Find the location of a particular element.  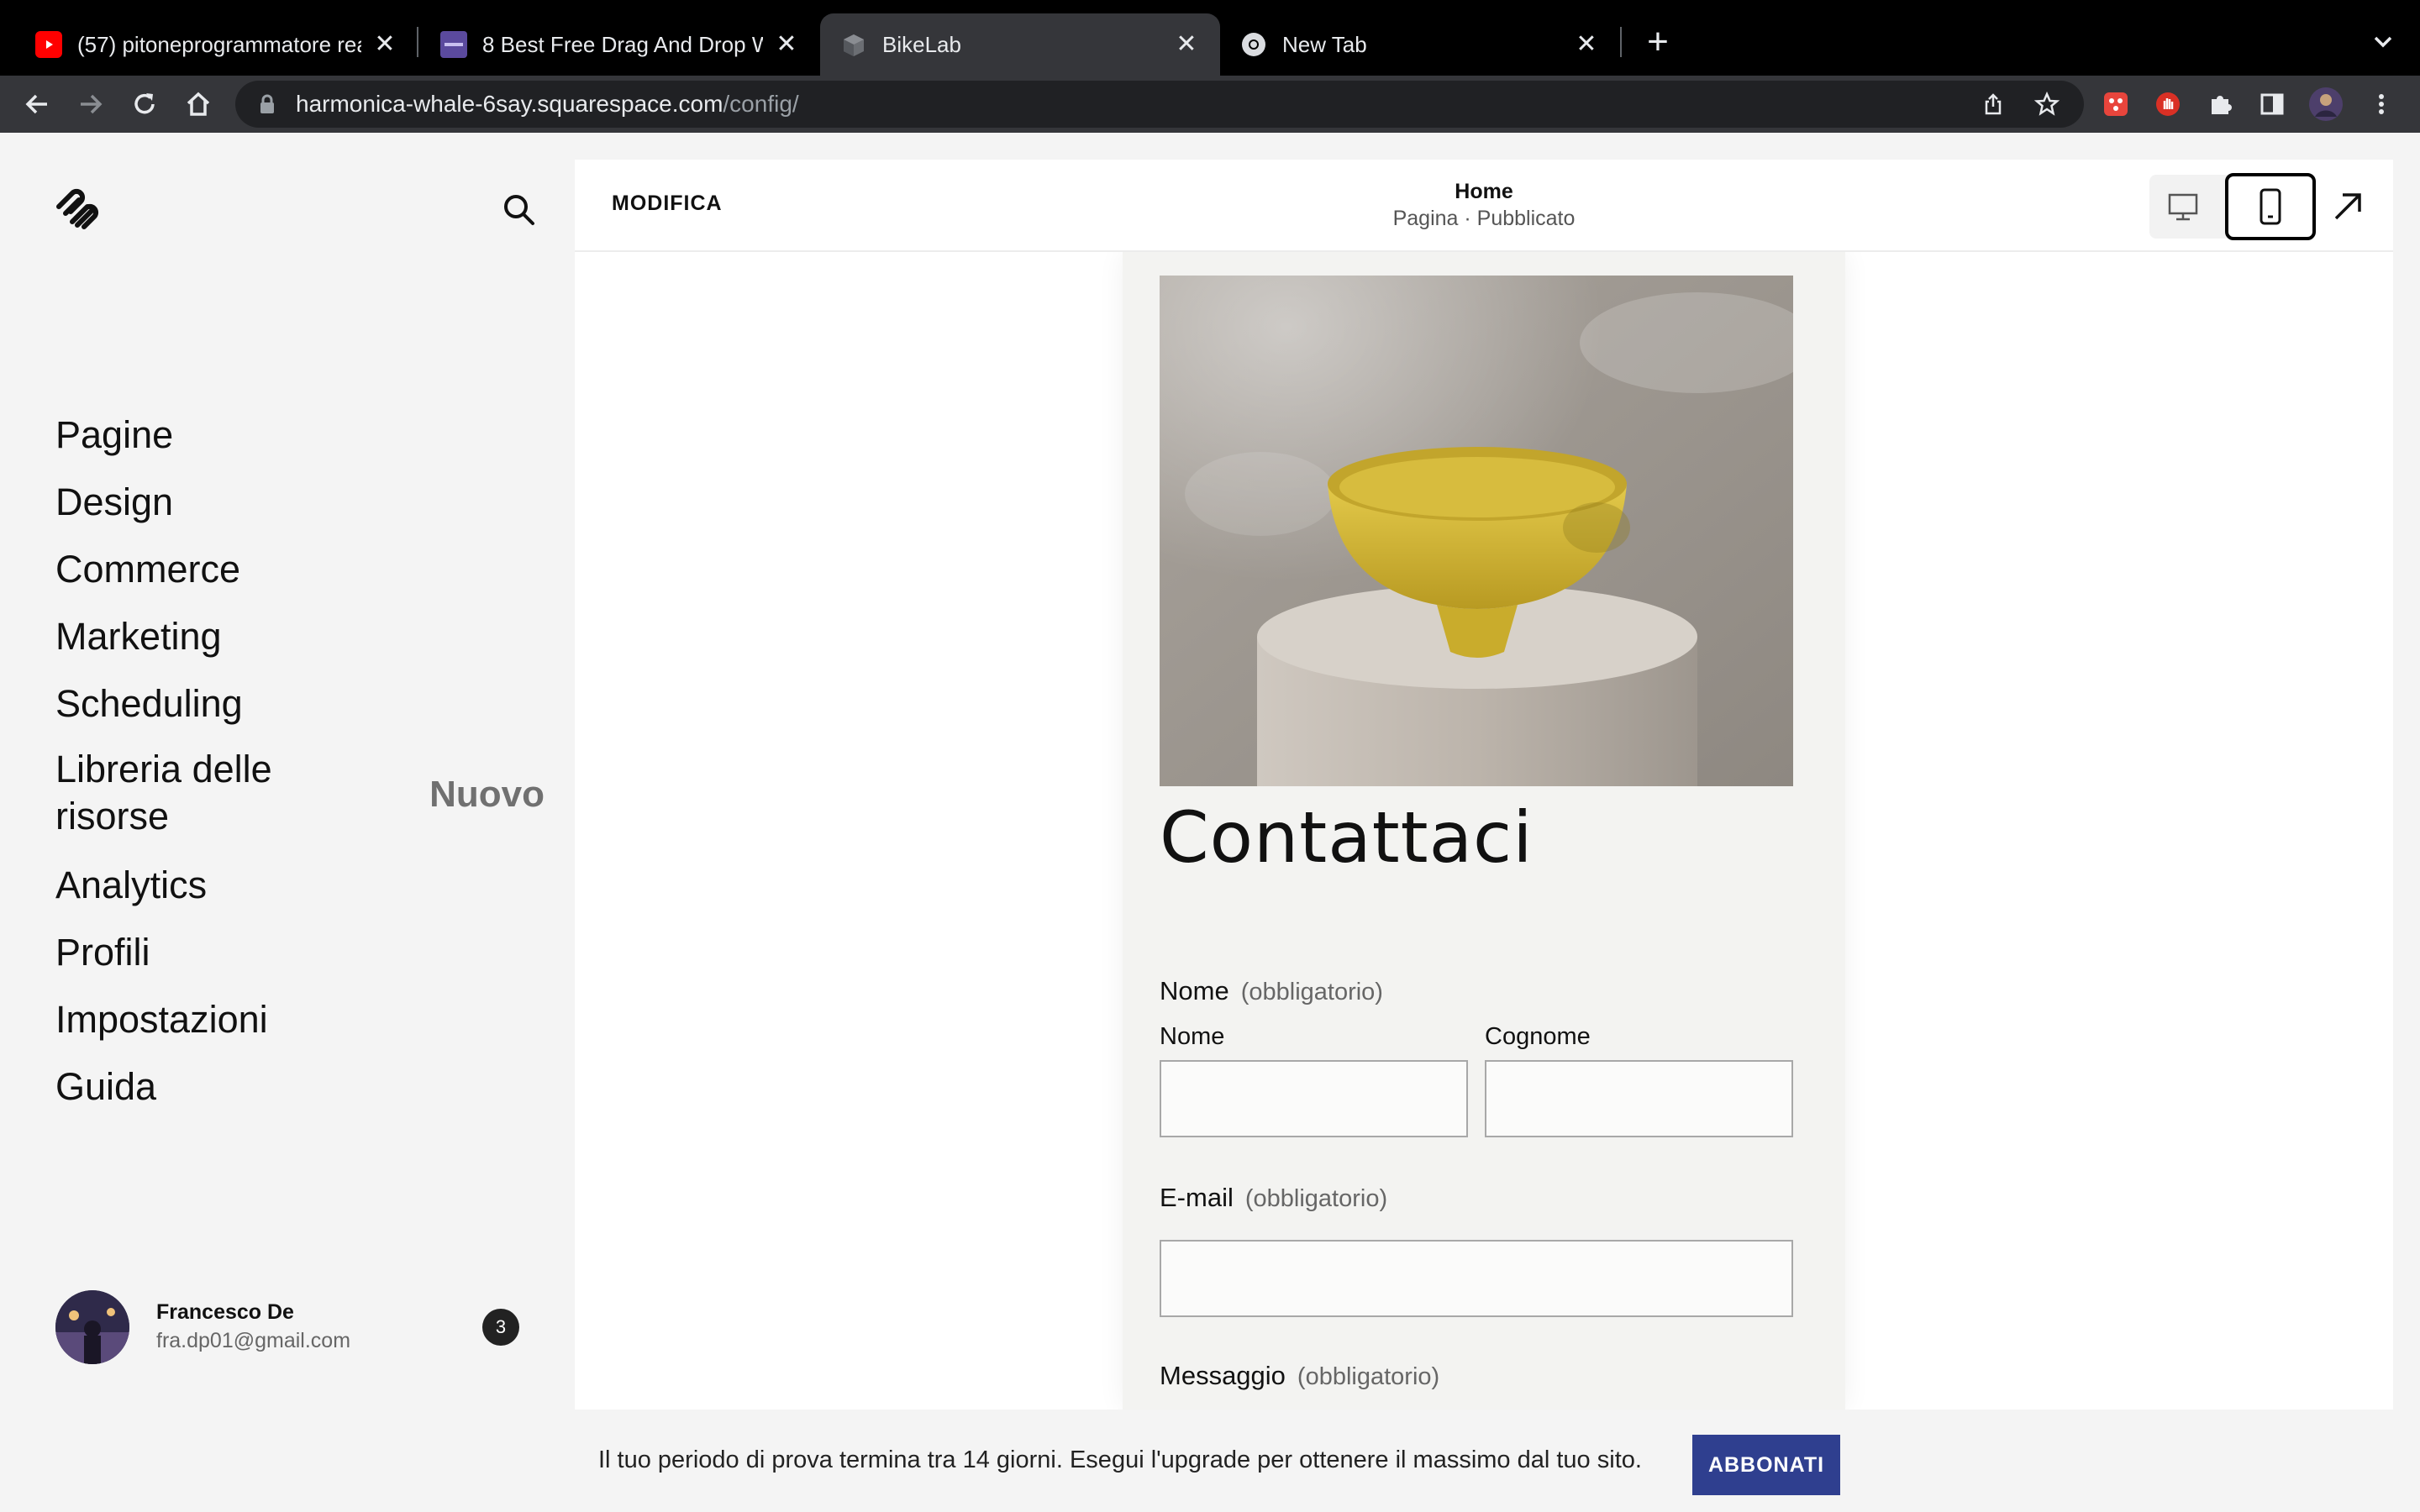

nav-item-commerce: Commerce is located at coordinates (299, 569).